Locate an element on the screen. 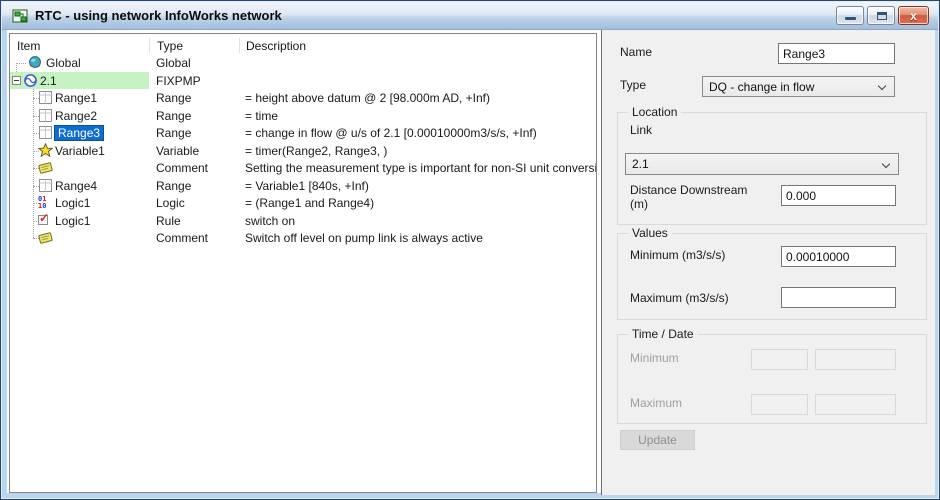 This screenshot has width=940, height=500. minimum-time-input is located at coordinates (779, 359).